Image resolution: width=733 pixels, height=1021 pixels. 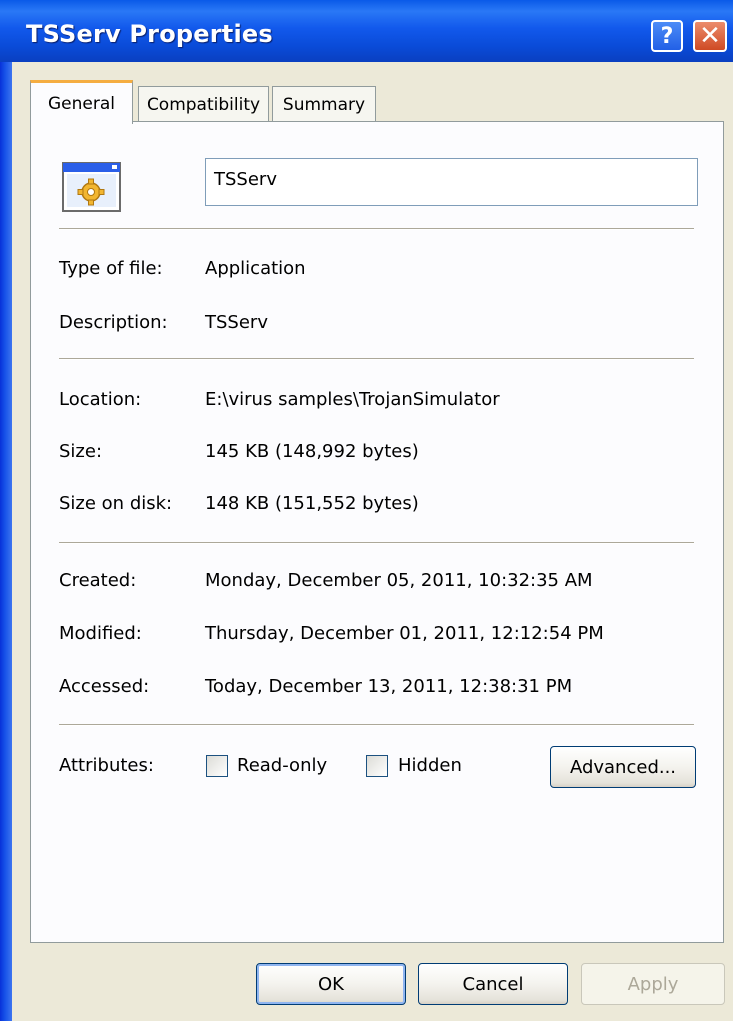 I want to click on file-name-input: TSServ, so click(x=451, y=182).